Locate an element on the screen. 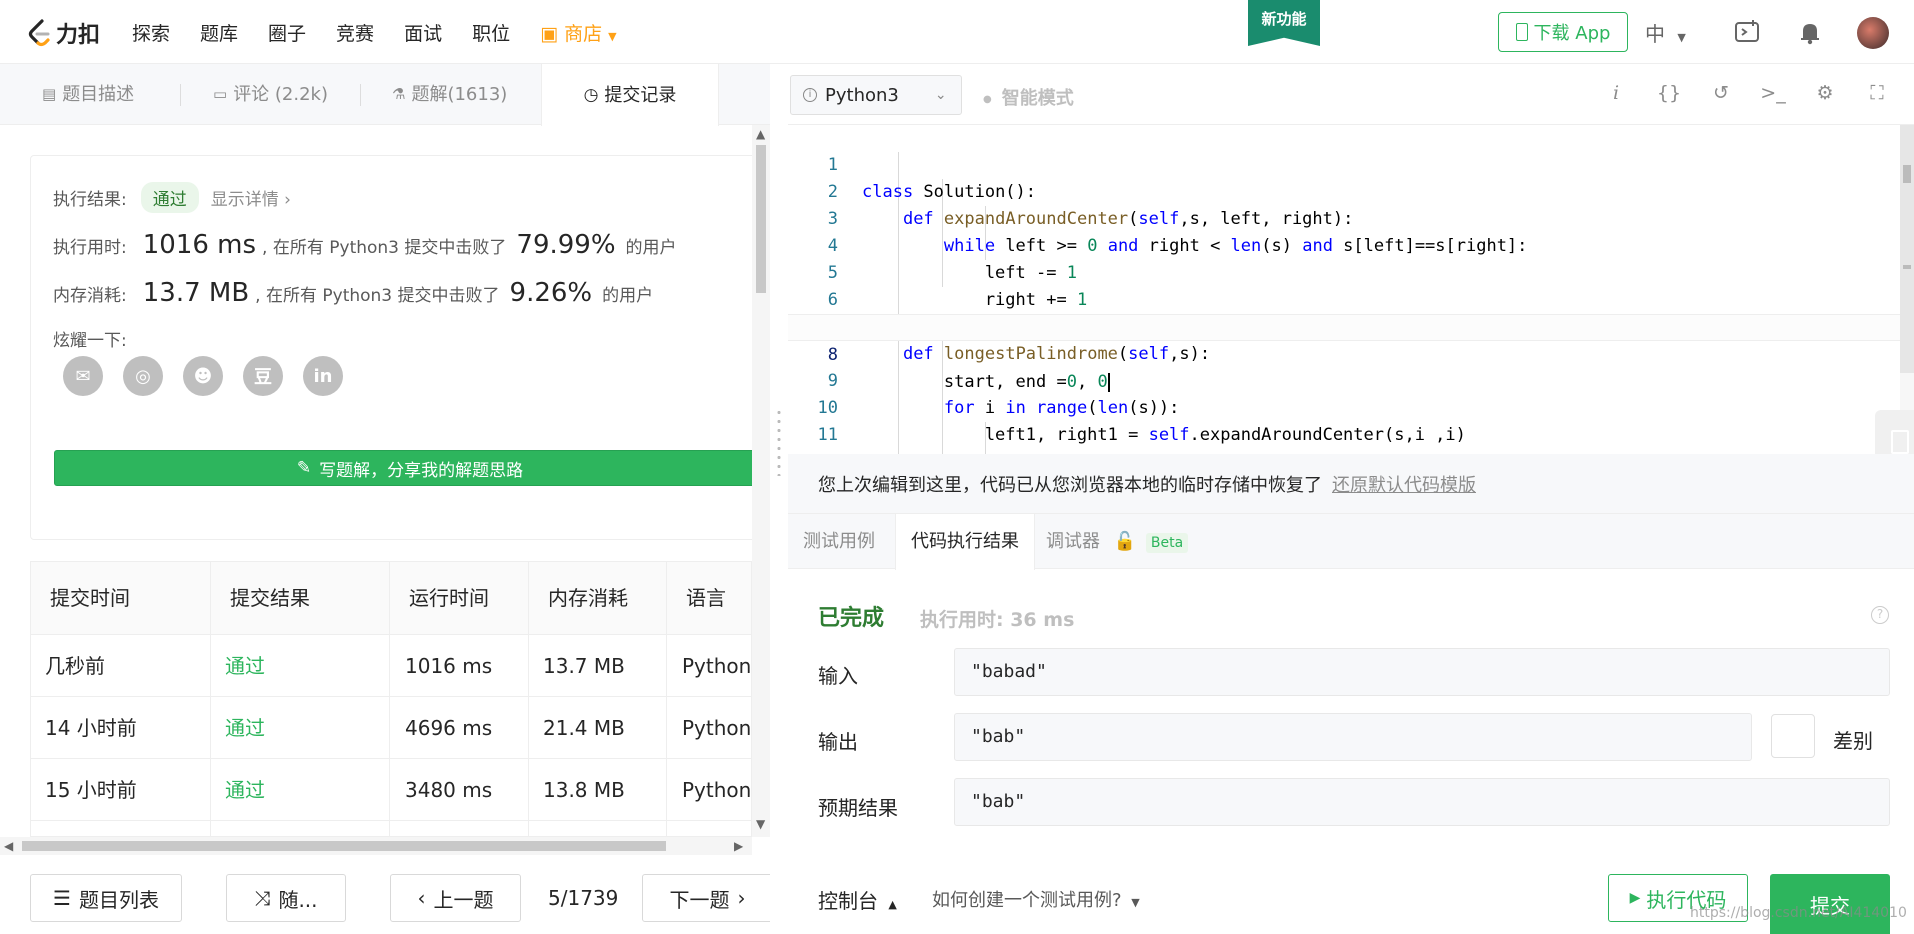  problem-pager: 5/1739 is located at coordinates (583, 898).